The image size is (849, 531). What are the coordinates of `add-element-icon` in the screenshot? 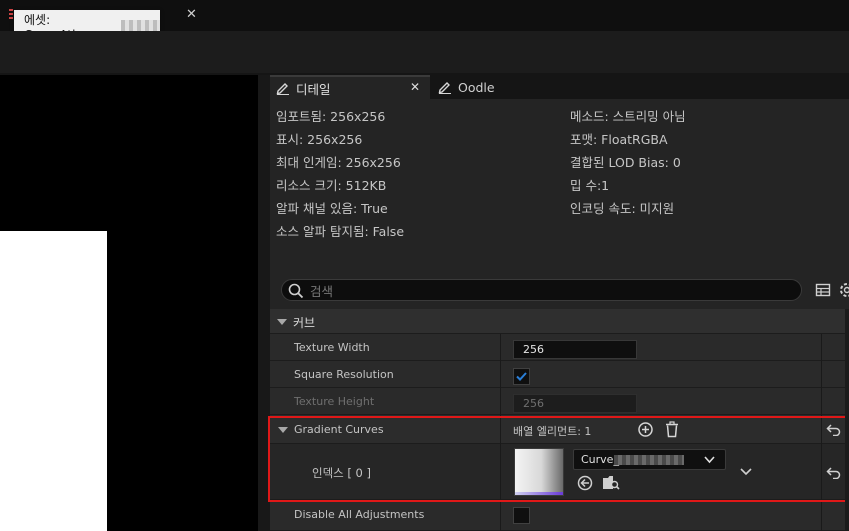 It's located at (645, 429).